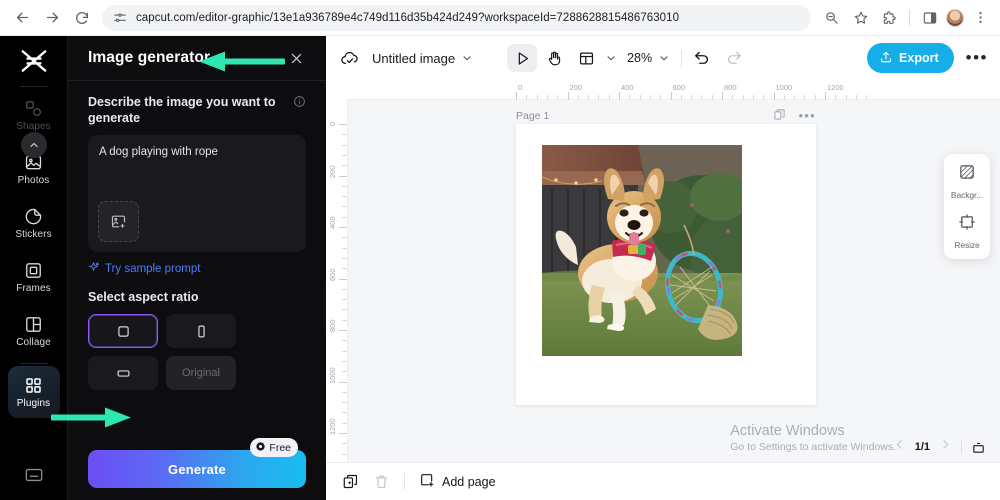 The height and width of the screenshot is (500, 1000). I want to click on panel-header: Image generator, so click(197, 58).